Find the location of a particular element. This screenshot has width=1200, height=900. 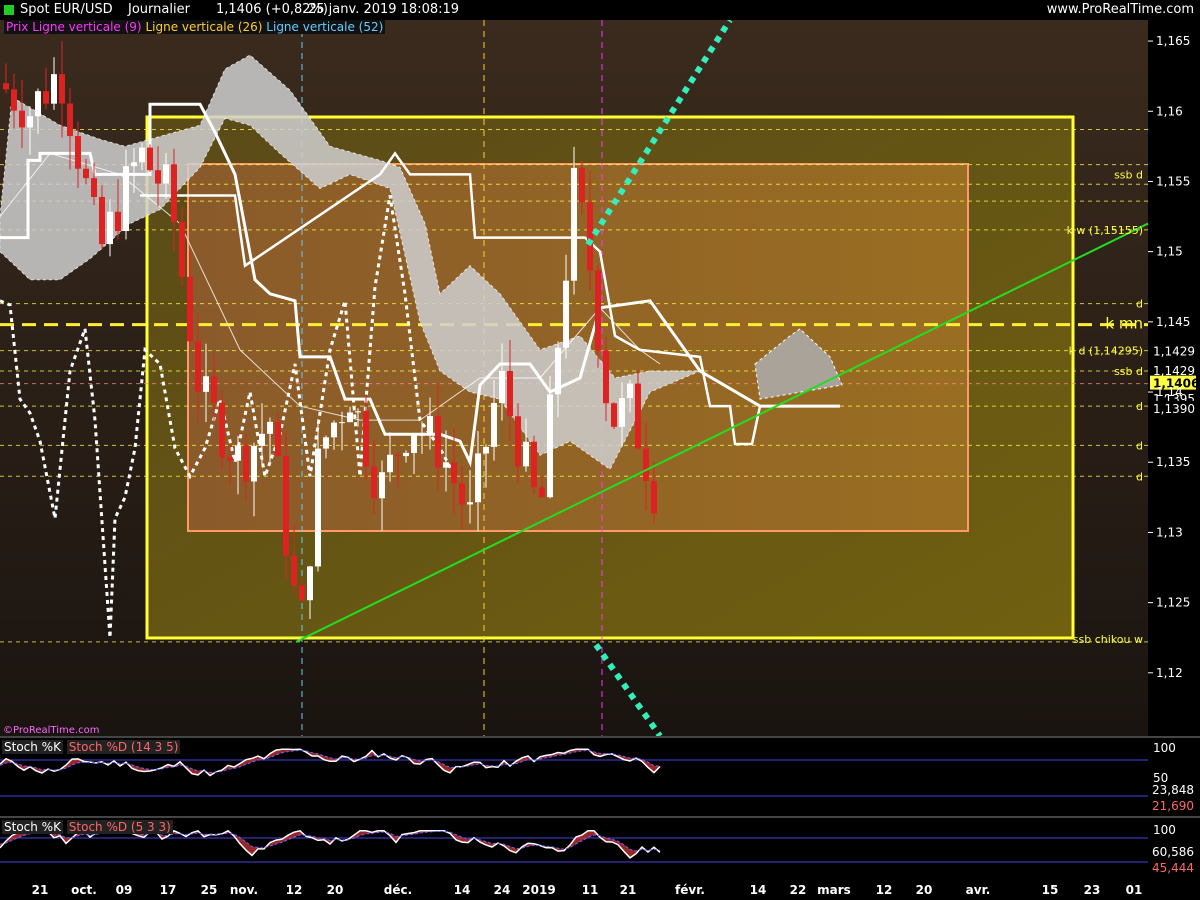

time-axis-bg is located at coordinates (600, 889).